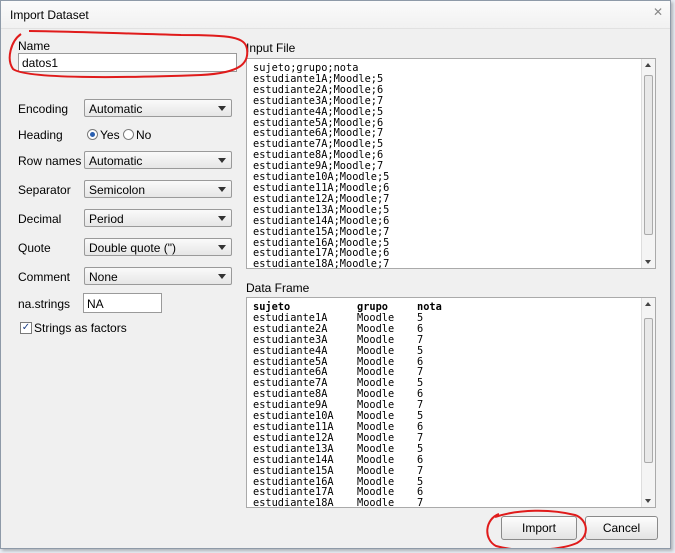 The height and width of the screenshot is (553, 675). I want to click on import-button: Import, so click(539, 528).